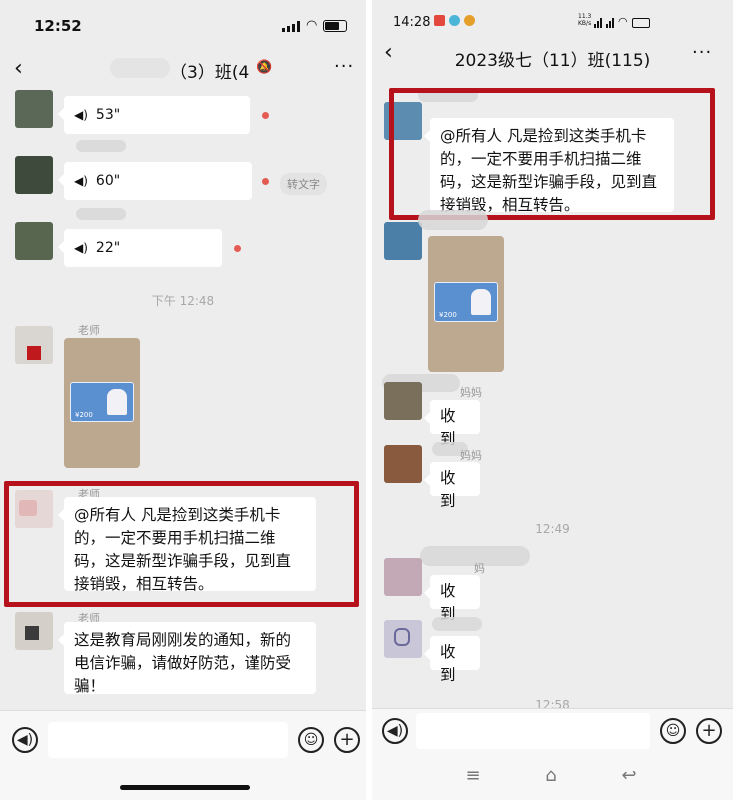 This screenshot has width=733, height=800. Describe the element at coordinates (108, 114) in the screenshot. I see `voice-duration: 53"` at that location.